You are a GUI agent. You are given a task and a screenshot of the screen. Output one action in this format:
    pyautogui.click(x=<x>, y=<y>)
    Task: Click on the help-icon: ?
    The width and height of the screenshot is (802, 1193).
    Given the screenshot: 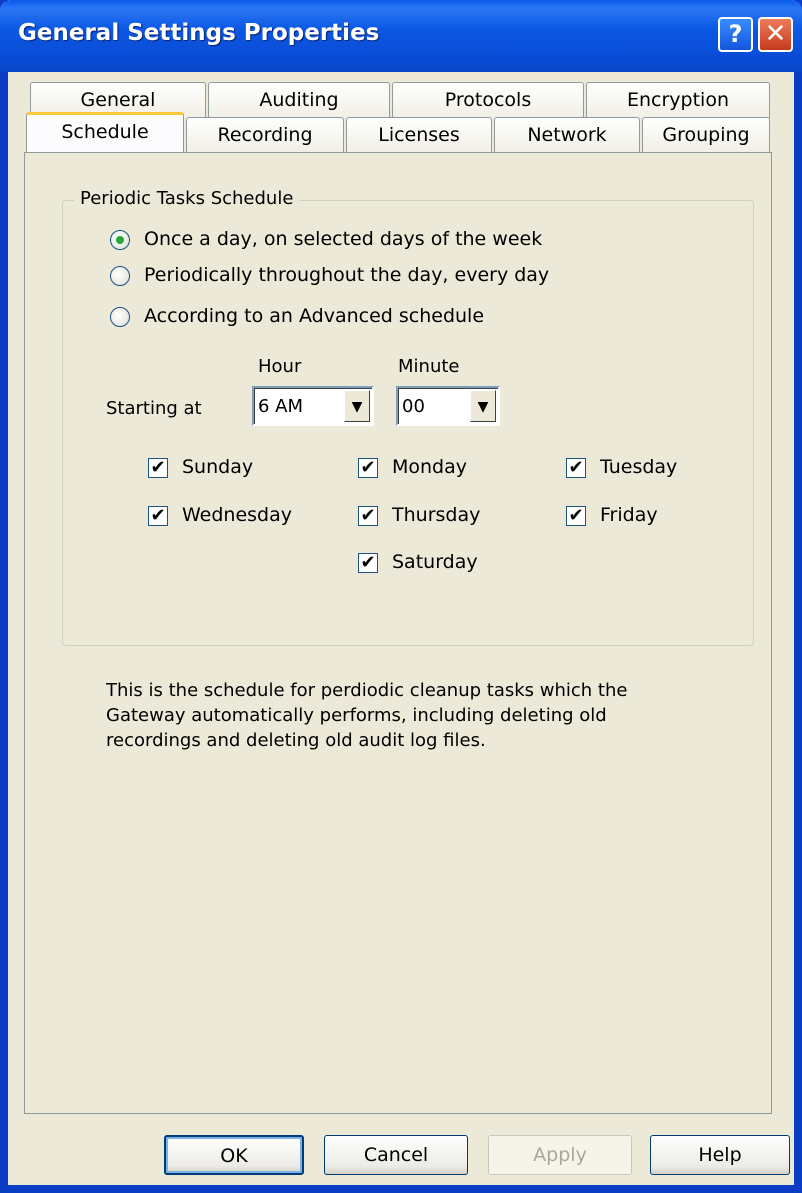 What is the action you would take?
    pyautogui.click(x=735, y=34)
    